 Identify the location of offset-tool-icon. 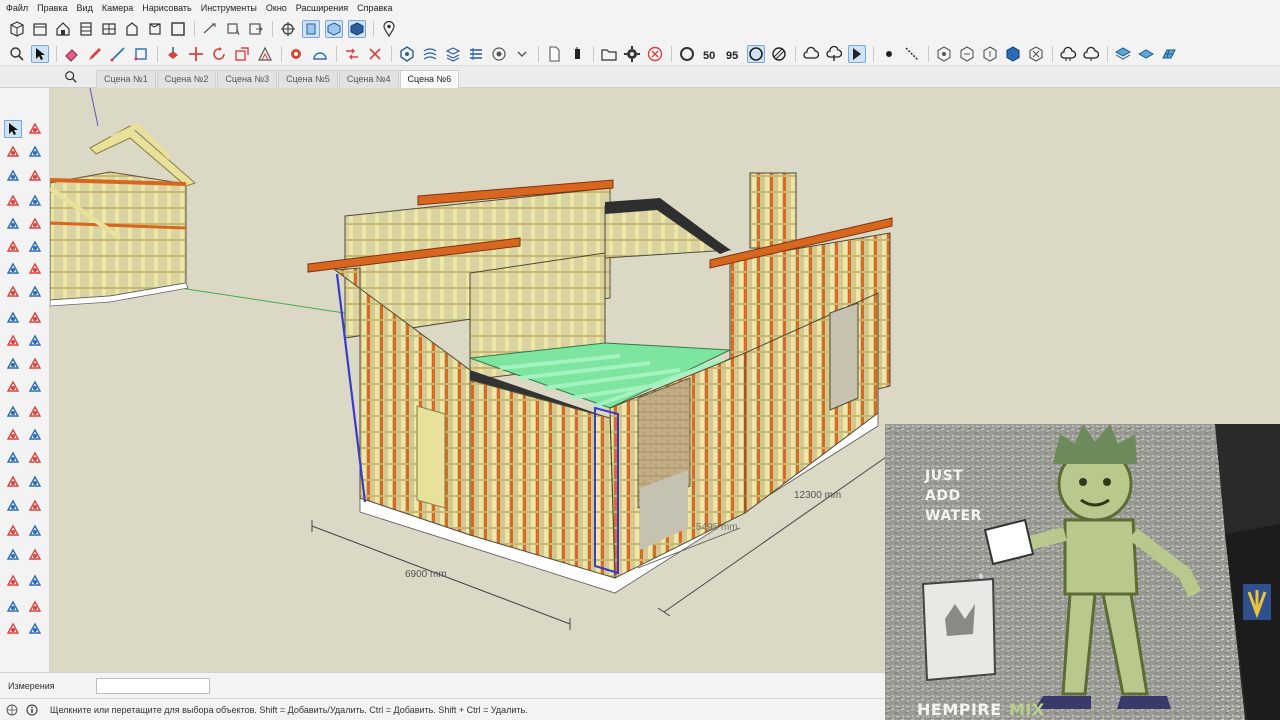
(35, 364).